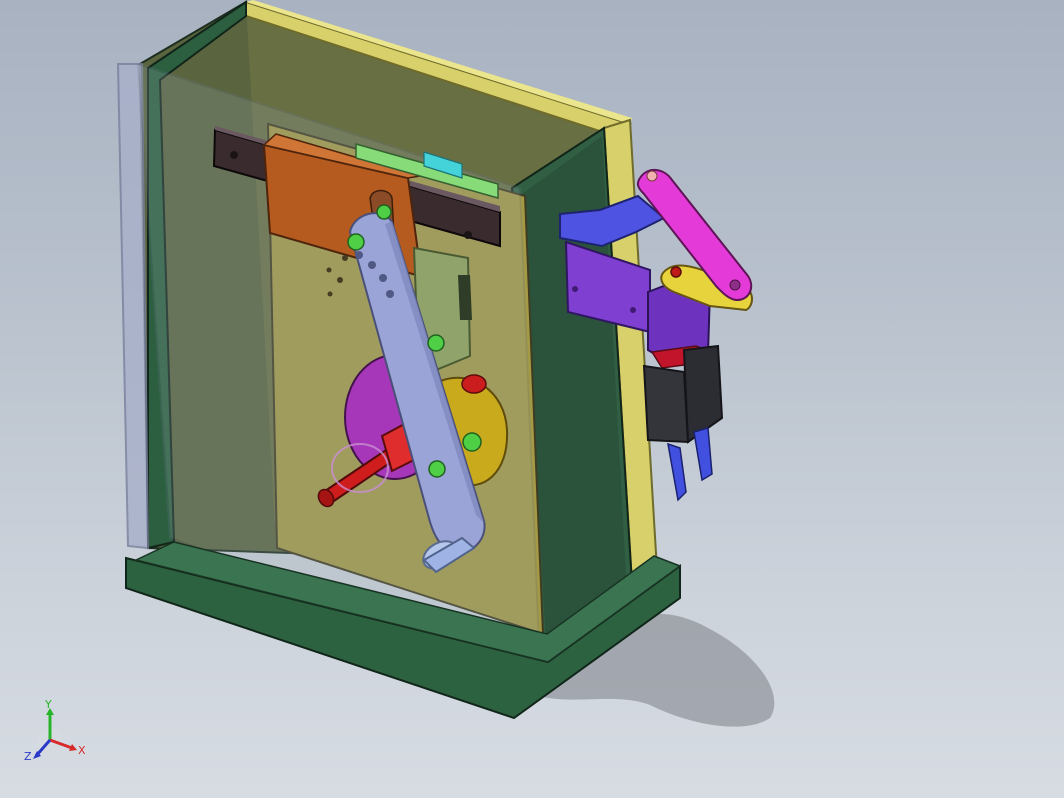  Describe the element at coordinates (82, 750) in the screenshot. I see `triad-x-label: X` at that location.